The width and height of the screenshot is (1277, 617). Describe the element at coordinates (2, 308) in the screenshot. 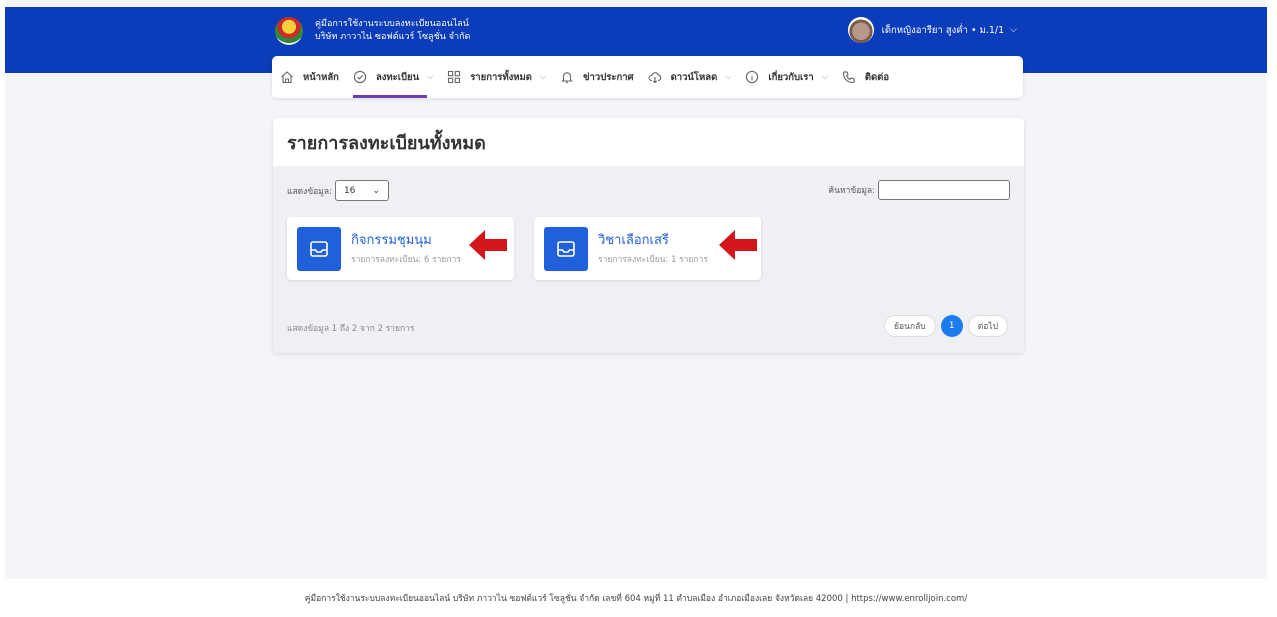

I see `frame-left` at that location.